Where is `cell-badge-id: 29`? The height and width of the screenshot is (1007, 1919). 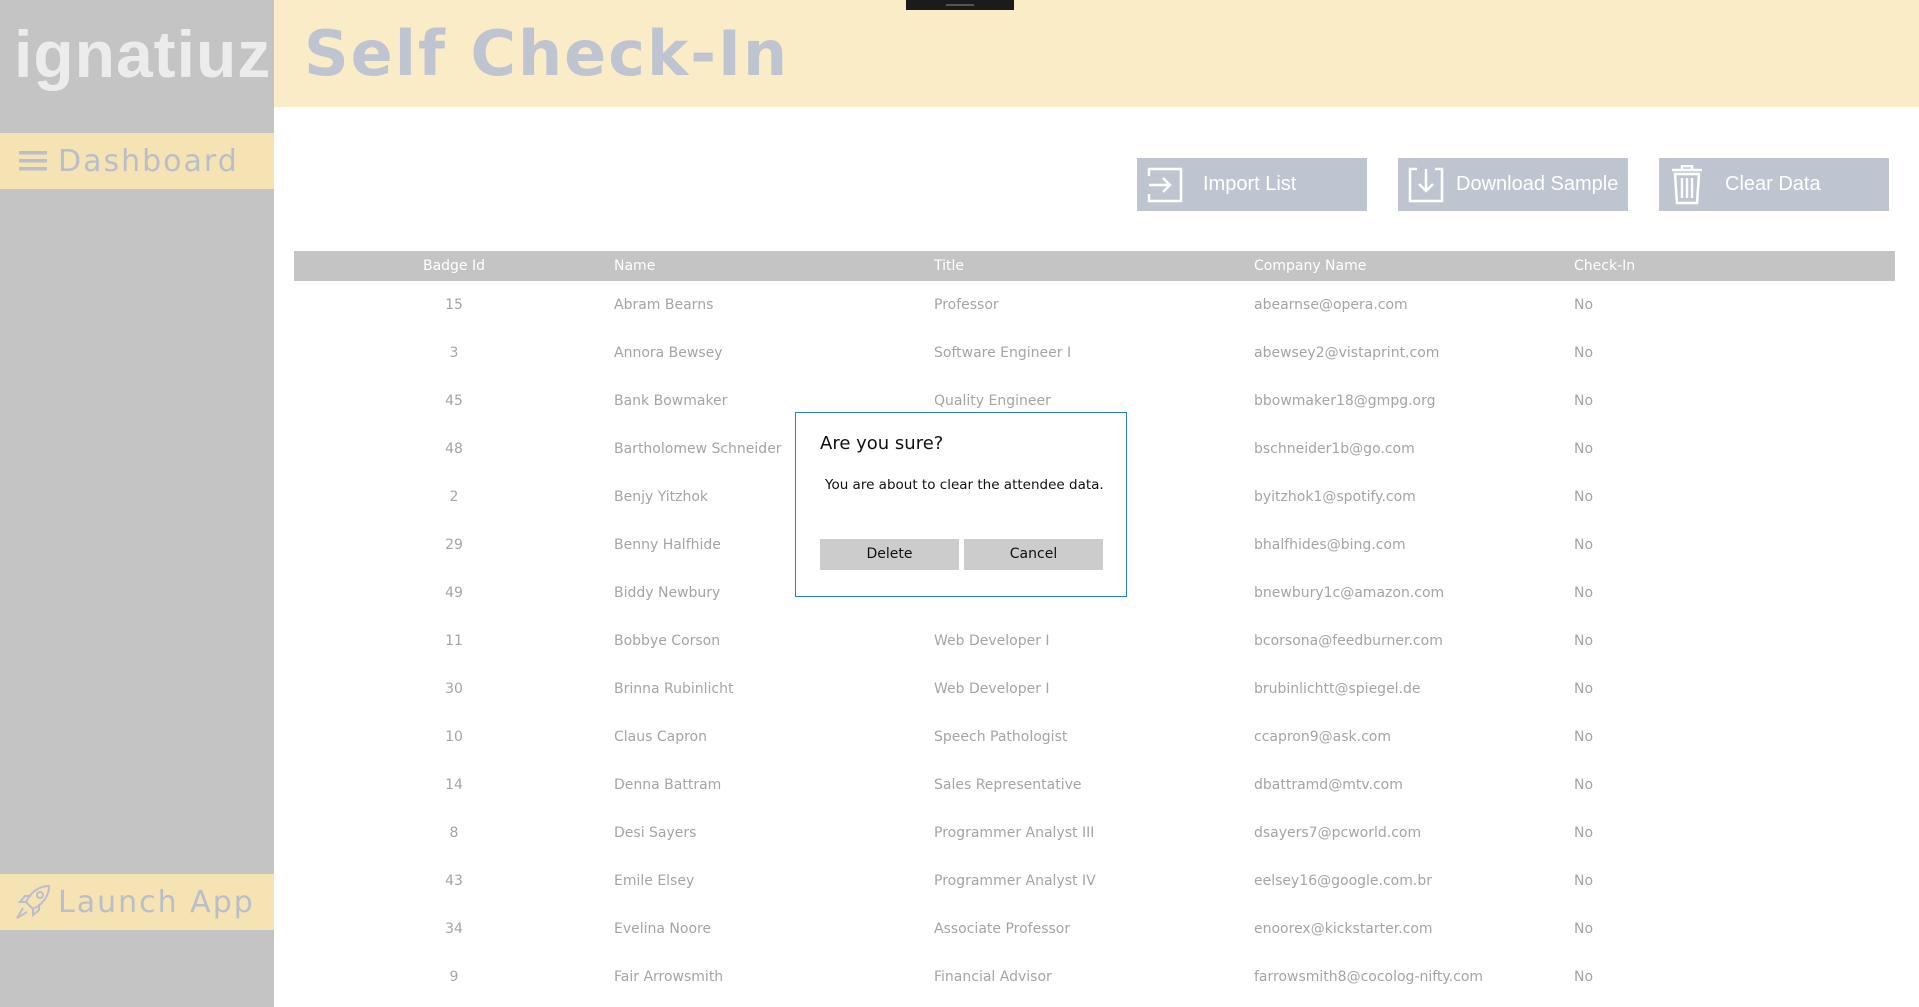 cell-badge-id: 29 is located at coordinates (454, 545).